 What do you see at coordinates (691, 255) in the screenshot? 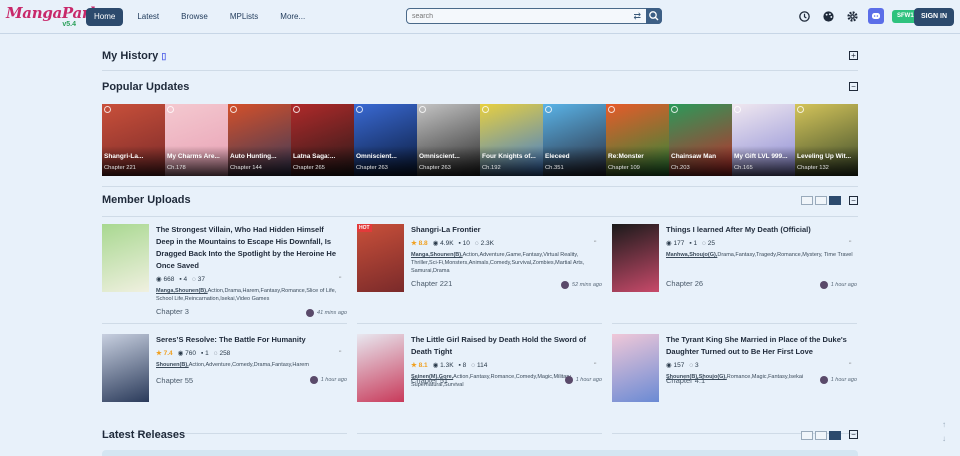
I see `tags-primary: Manhwa,Shoujo(G),` at bounding box center [691, 255].